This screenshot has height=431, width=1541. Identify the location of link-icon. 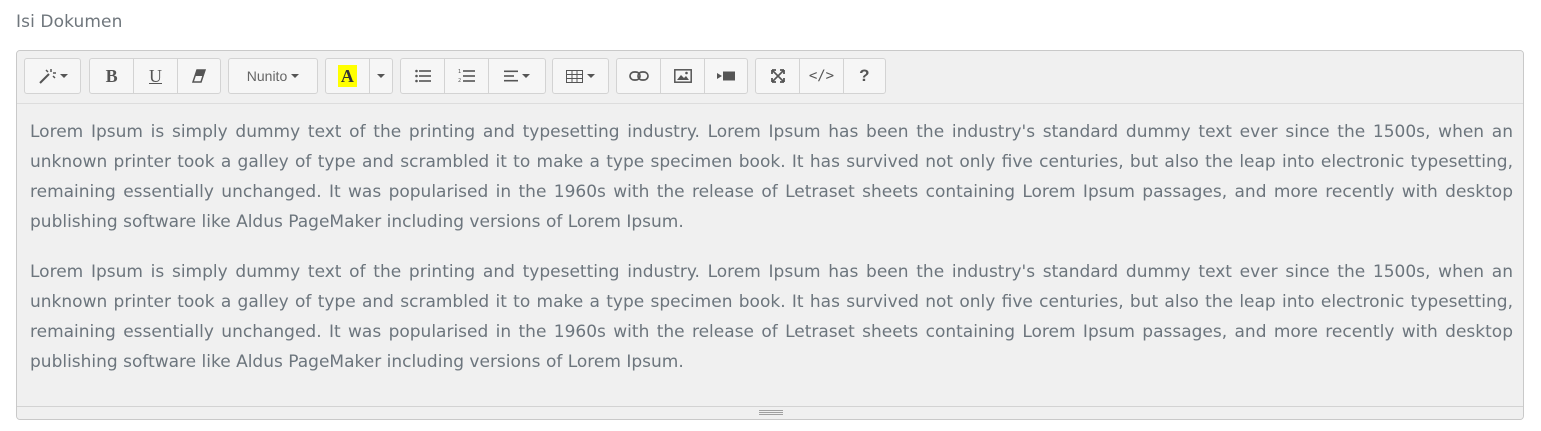
(638, 76).